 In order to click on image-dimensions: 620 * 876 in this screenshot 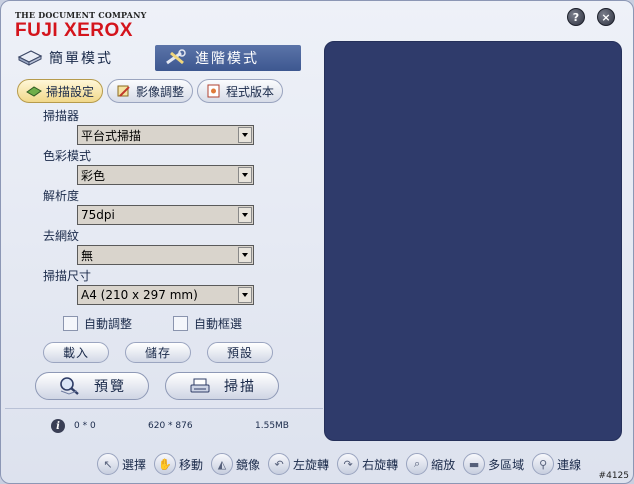, I will do `click(170, 426)`.